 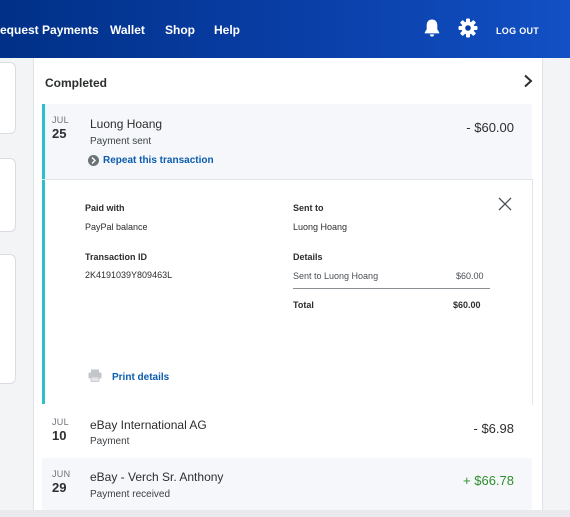 What do you see at coordinates (129, 275) in the screenshot?
I see `transaction-id-value: 2K4191039Y809463L` at bounding box center [129, 275].